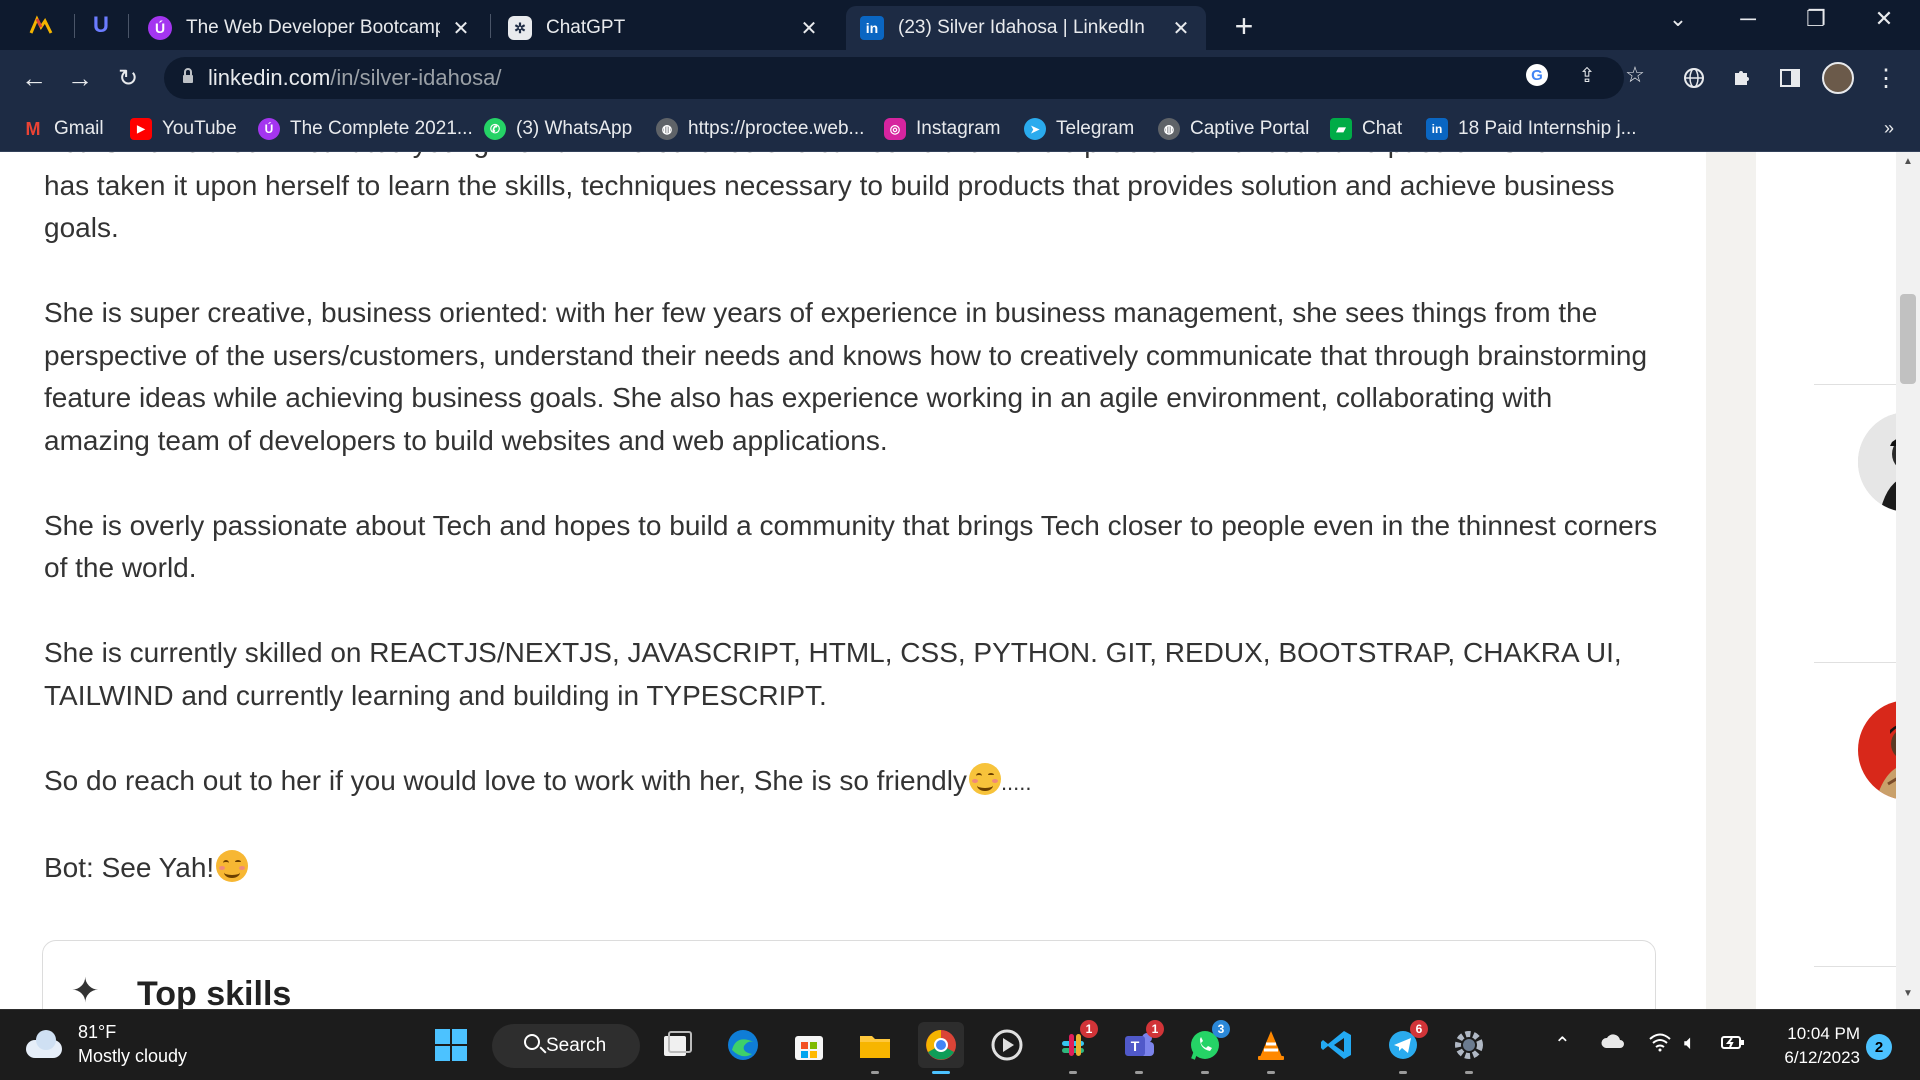  What do you see at coordinates (1366, 129) in the screenshot?
I see `bookmark-chat: ▰ Chat` at bounding box center [1366, 129].